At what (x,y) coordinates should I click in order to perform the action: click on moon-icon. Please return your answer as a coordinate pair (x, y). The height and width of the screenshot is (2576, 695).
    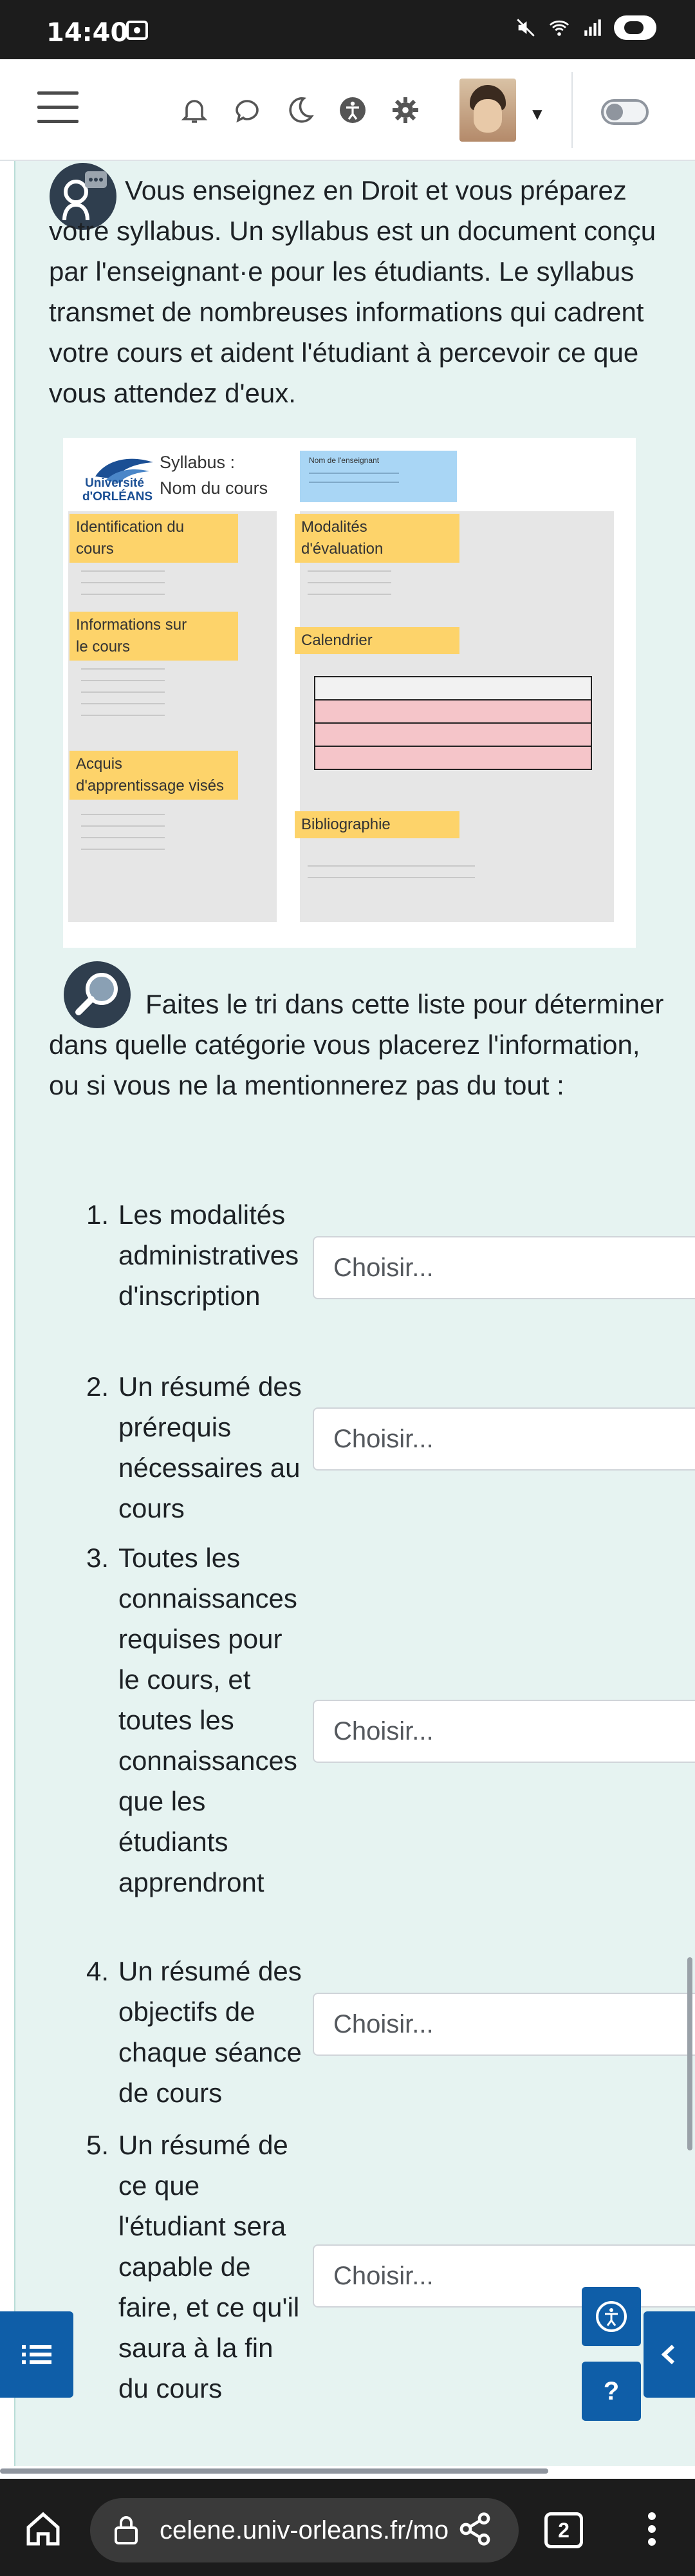
    Looking at the image, I should click on (299, 110).